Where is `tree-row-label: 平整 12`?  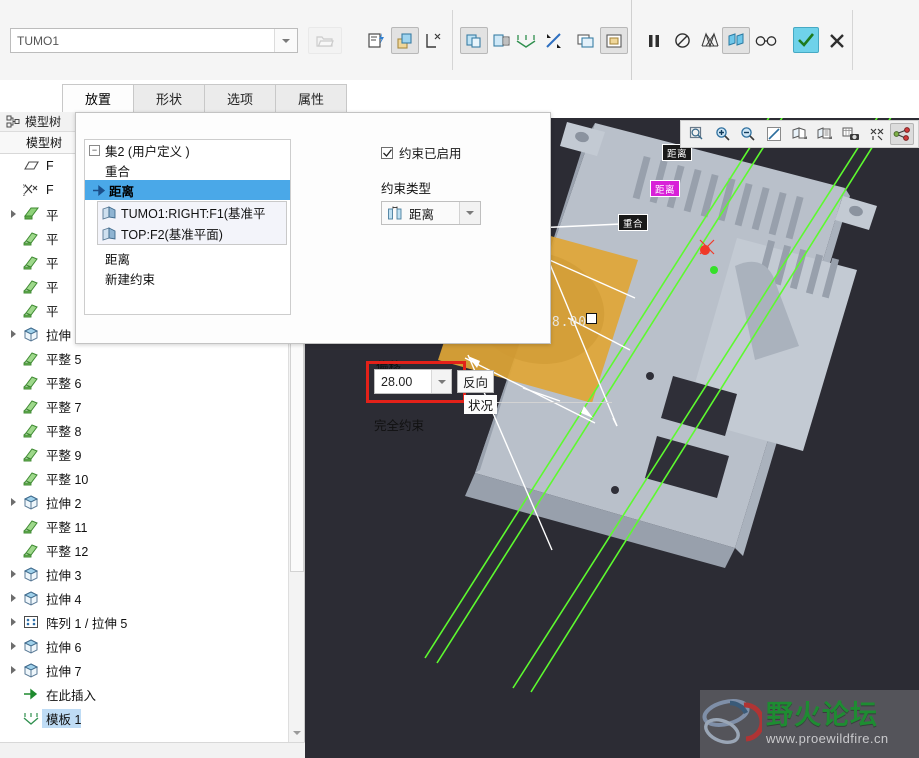 tree-row-label: 平整 12 is located at coordinates (67, 551).